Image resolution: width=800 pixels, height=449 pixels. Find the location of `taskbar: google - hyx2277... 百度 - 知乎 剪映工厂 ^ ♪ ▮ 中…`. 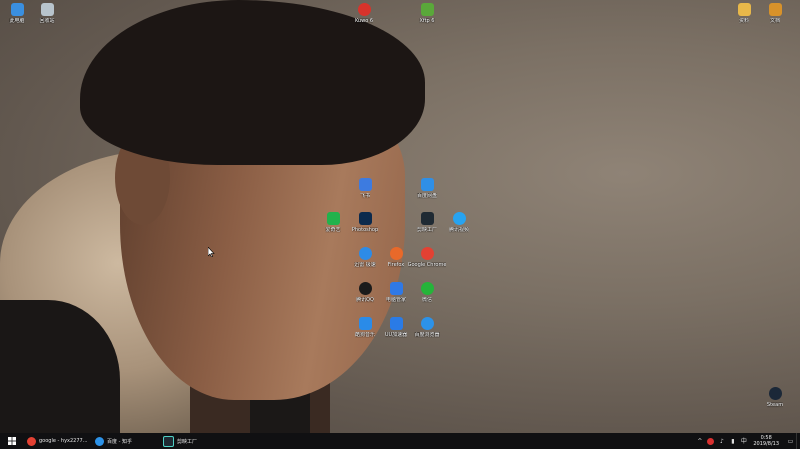

taskbar: google - hyx2277... 百度 - 知乎 剪映工厂 ^ ♪ ▮ 中… is located at coordinates (400, 441).